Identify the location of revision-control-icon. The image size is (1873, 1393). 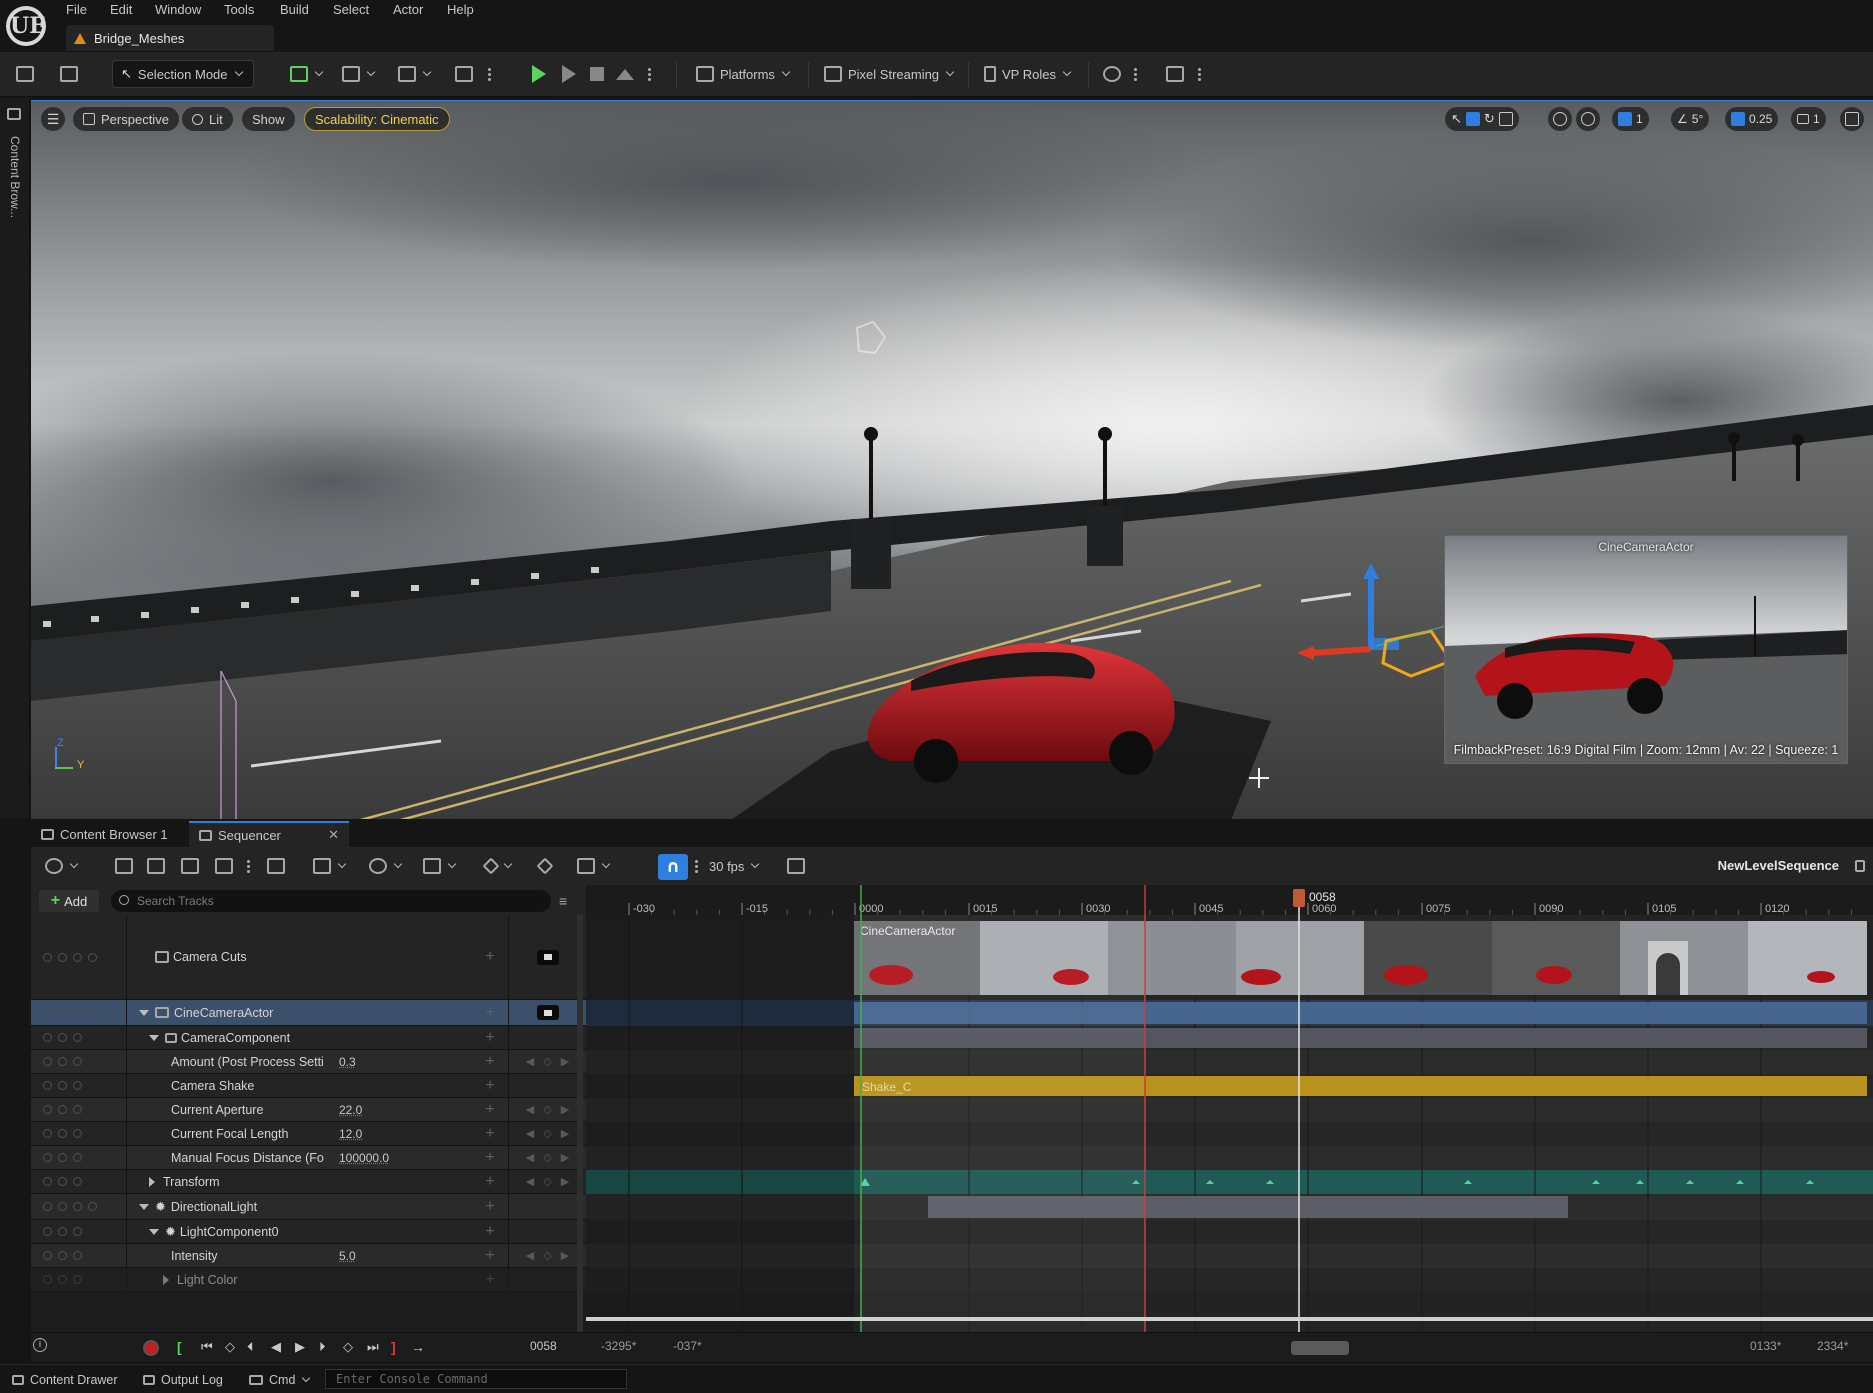
(1112, 74).